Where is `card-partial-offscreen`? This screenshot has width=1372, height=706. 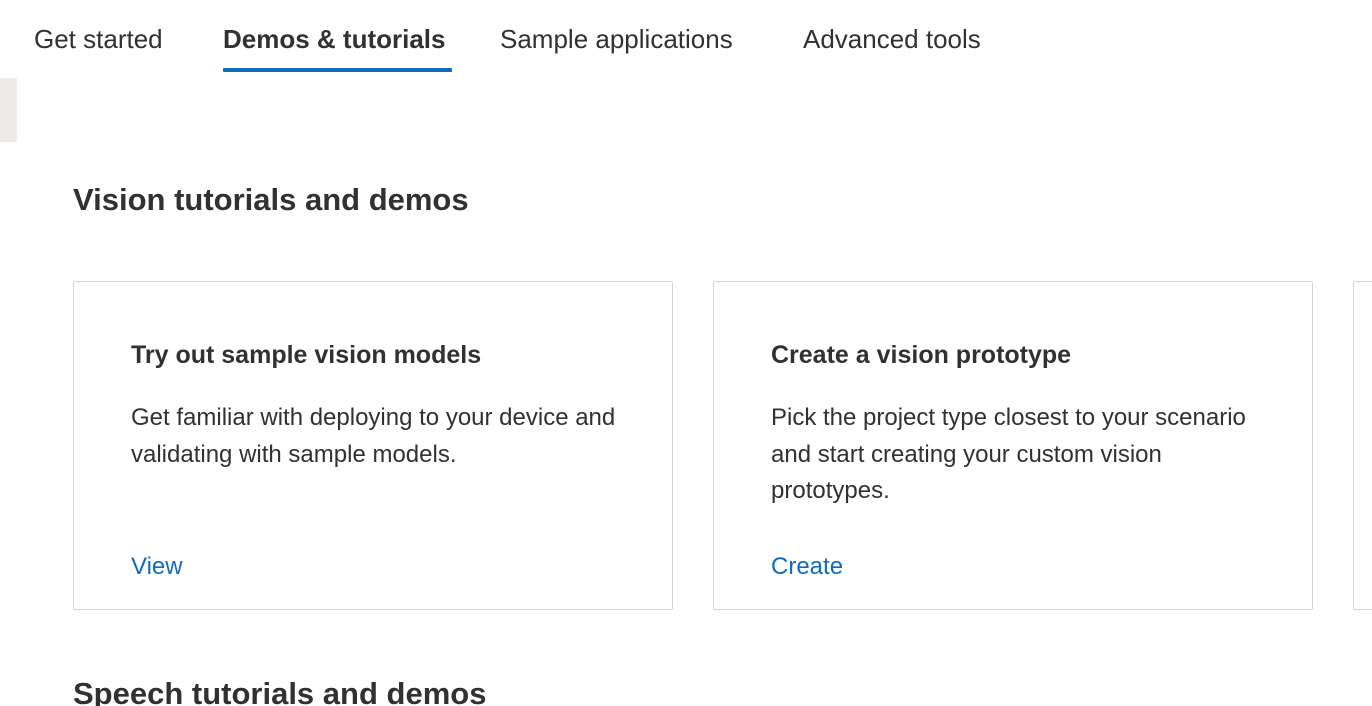
card-partial-offscreen is located at coordinates (1362, 445).